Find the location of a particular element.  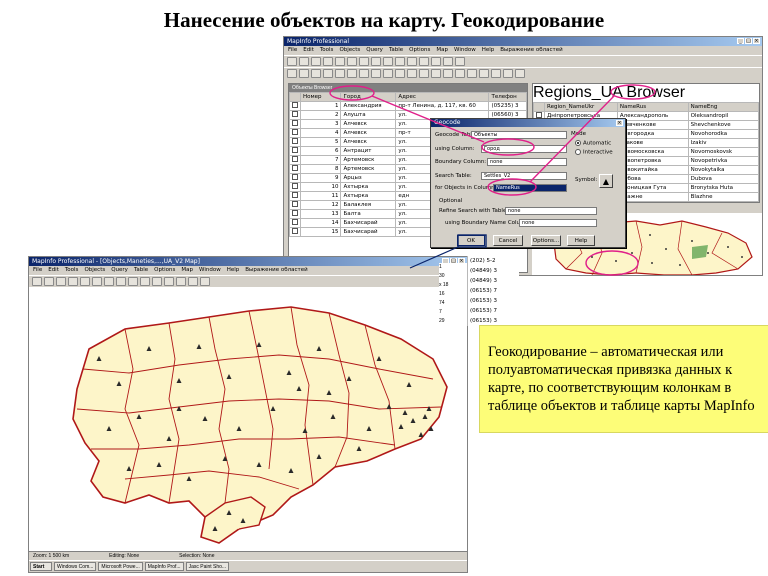

map-menu-tools: Tools is located at coordinates (72, 270).